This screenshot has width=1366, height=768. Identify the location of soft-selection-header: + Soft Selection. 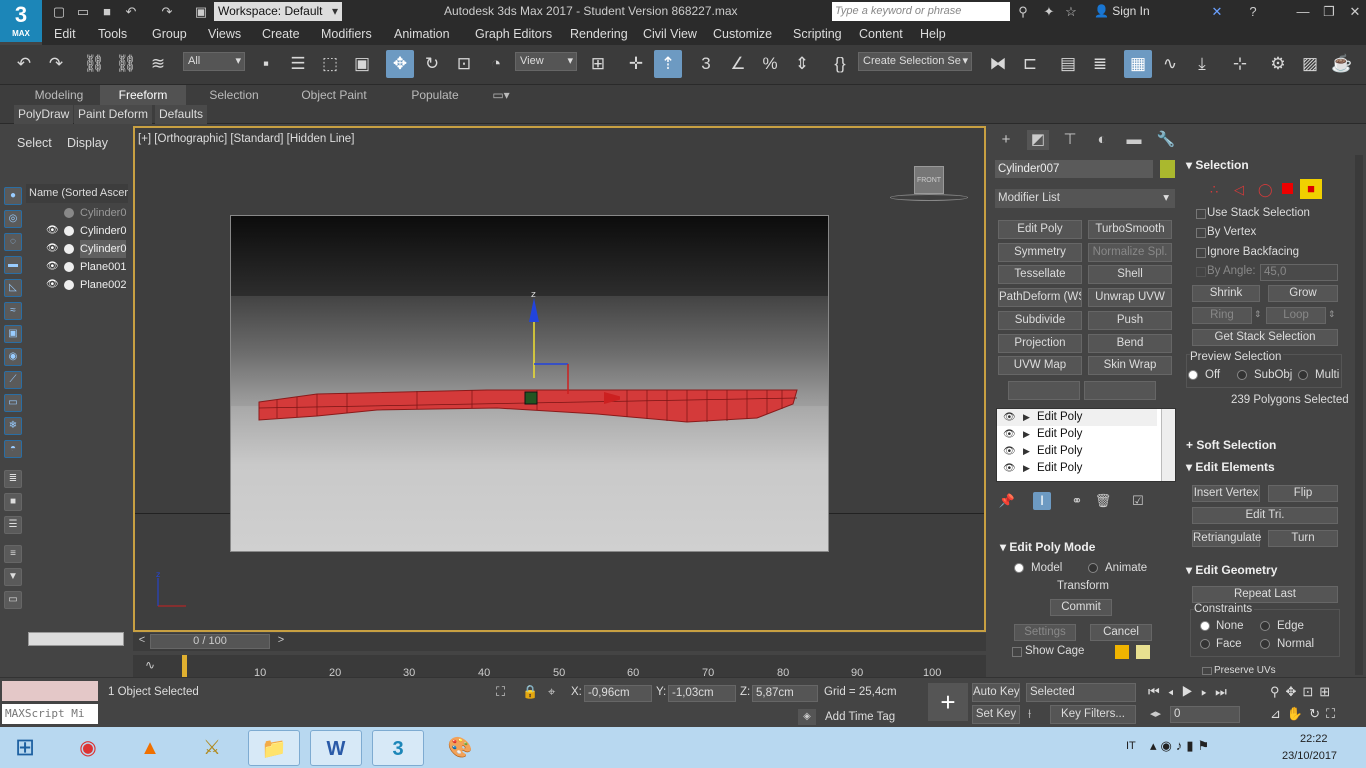
(1231, 445).